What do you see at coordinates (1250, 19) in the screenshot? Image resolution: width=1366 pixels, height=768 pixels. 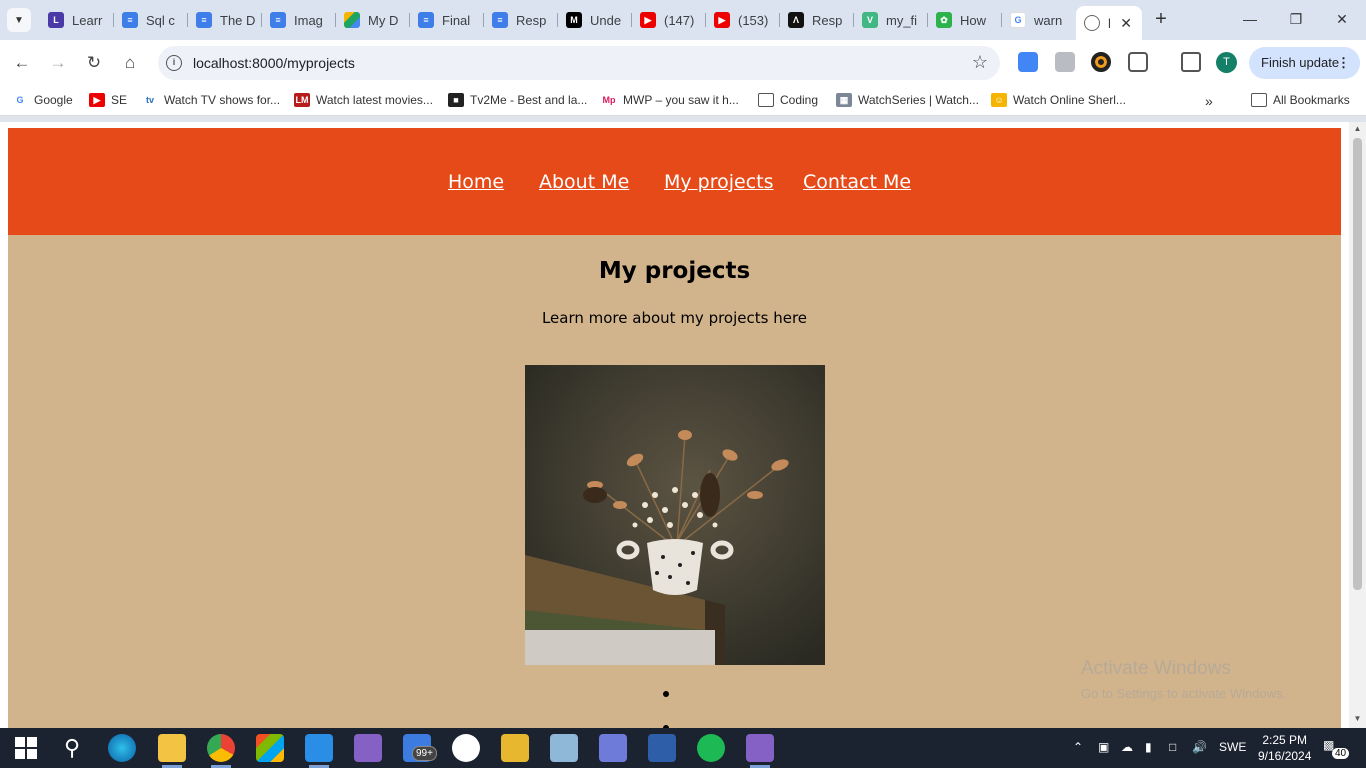 I see `minimize-button: —` at bounding box center [1250, 19].